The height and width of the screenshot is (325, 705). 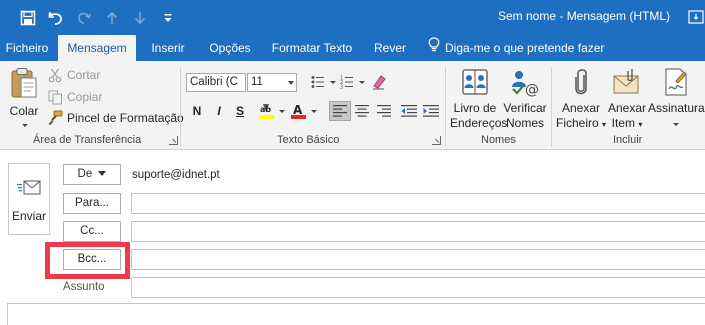 I want to click on tab-opcoes: Opções, so click(x=230, y=48).